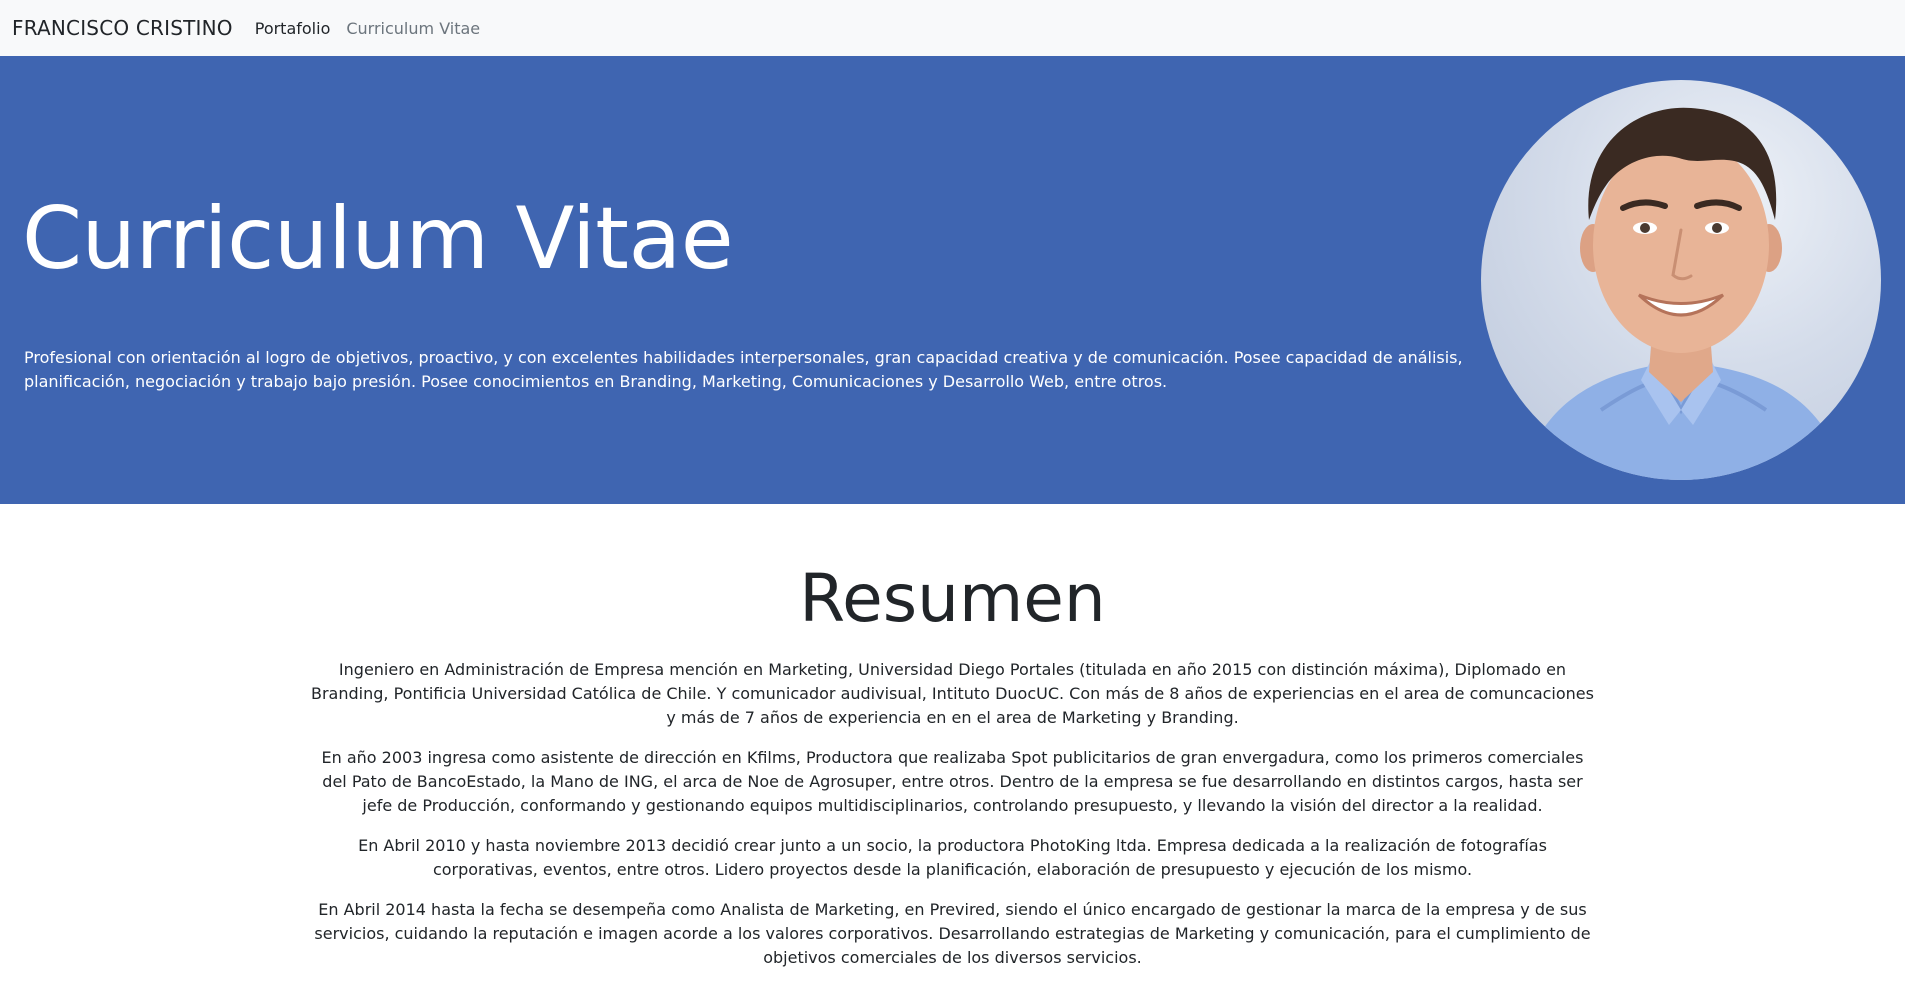 This screenshot has width=1905, height=995. What do you see at coordinates (413, 28) in the screenshot?
I see `nav-link-curriculum-vitae: Curriculum Vitae` at bounding box center [413, 28].